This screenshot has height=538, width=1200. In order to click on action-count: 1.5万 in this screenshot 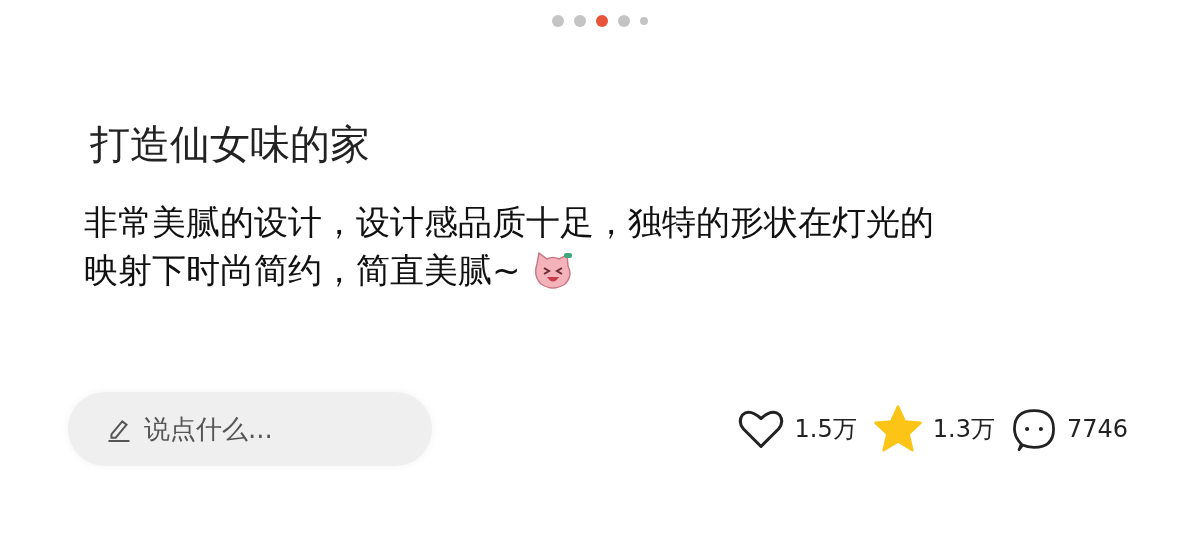, I will do `click(825, 429)`.